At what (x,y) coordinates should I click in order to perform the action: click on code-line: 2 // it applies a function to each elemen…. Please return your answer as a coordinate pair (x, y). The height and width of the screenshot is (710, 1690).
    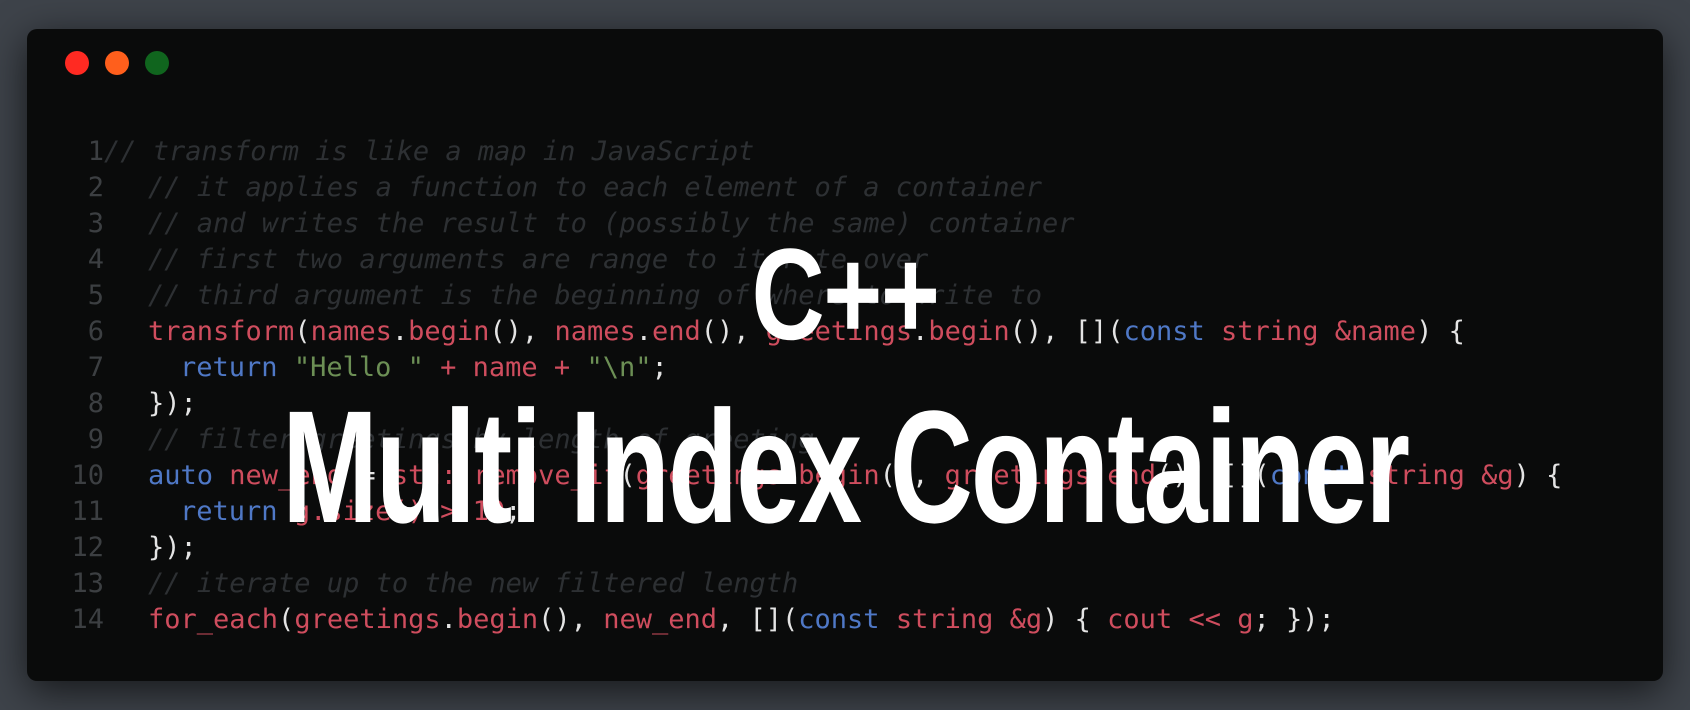
    Looking at the image, I should click on (794, 188).